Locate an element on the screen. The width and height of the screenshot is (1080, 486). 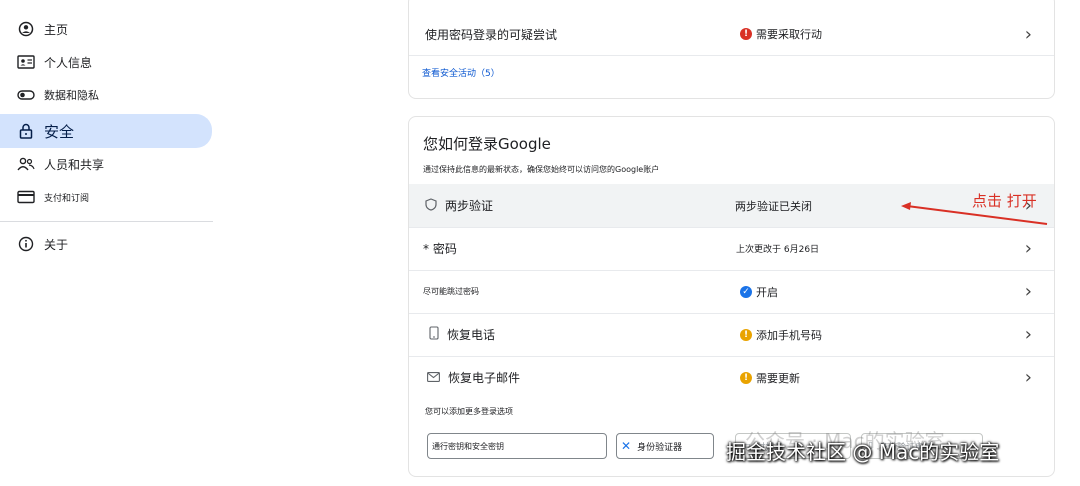
row-label: * 密码 is located at coordinates (440, 249).